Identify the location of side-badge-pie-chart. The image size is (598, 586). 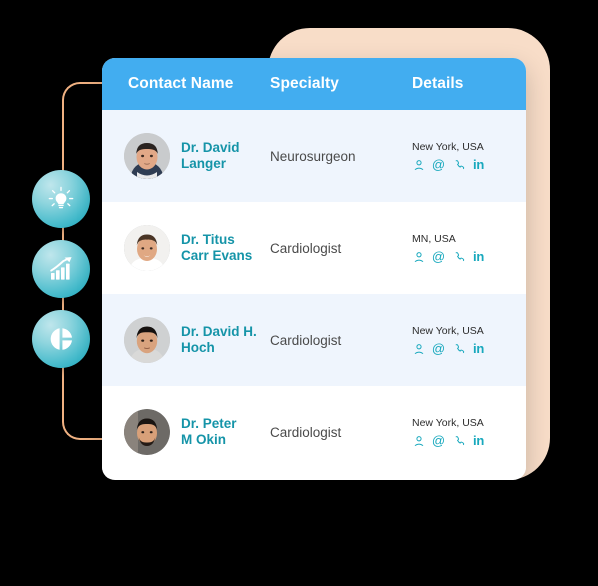
(61, 339).